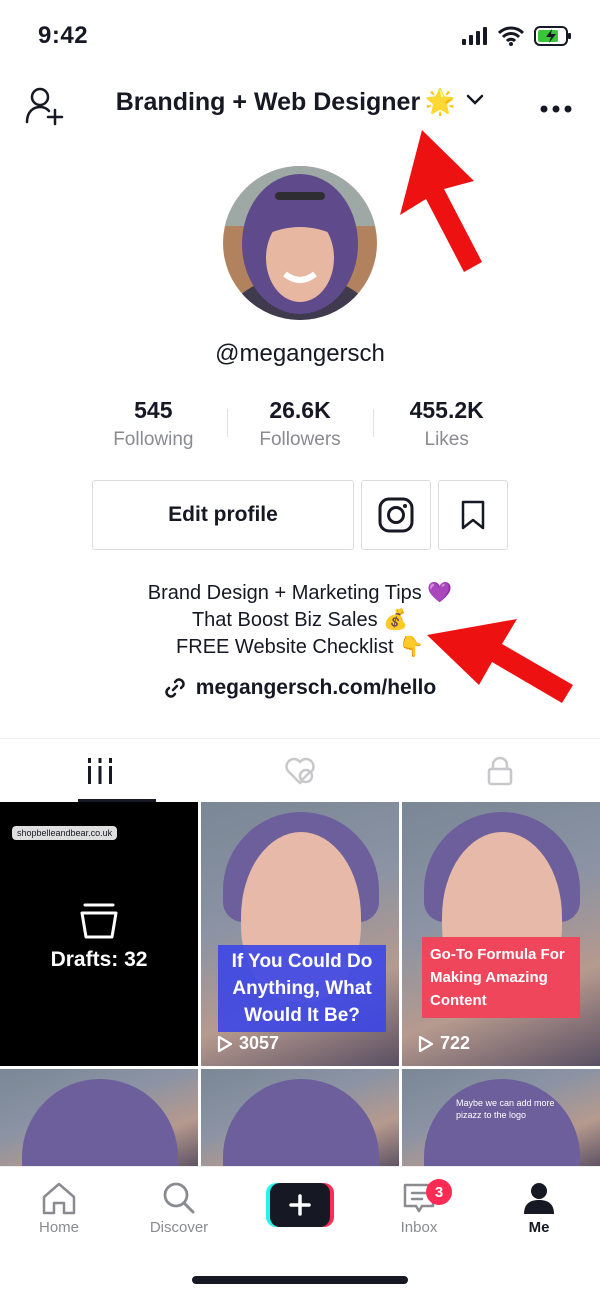  Describe the element at coordinates (99, 959) in the screenshot. I see `drafts-count: Drafts: 32` at that location.